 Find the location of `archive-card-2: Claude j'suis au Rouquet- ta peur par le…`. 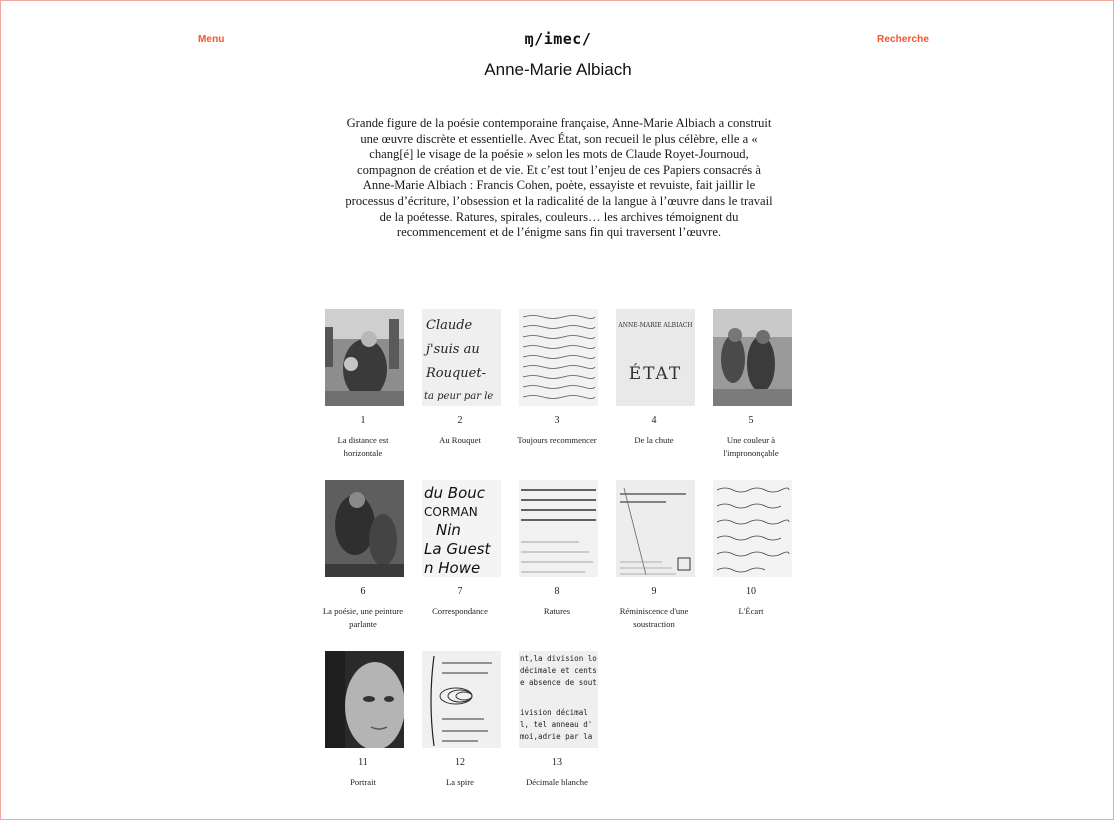

archive-card-2: Claude j'suis au Rouquet- ta peur par le… is located at coordinates (460, 378).